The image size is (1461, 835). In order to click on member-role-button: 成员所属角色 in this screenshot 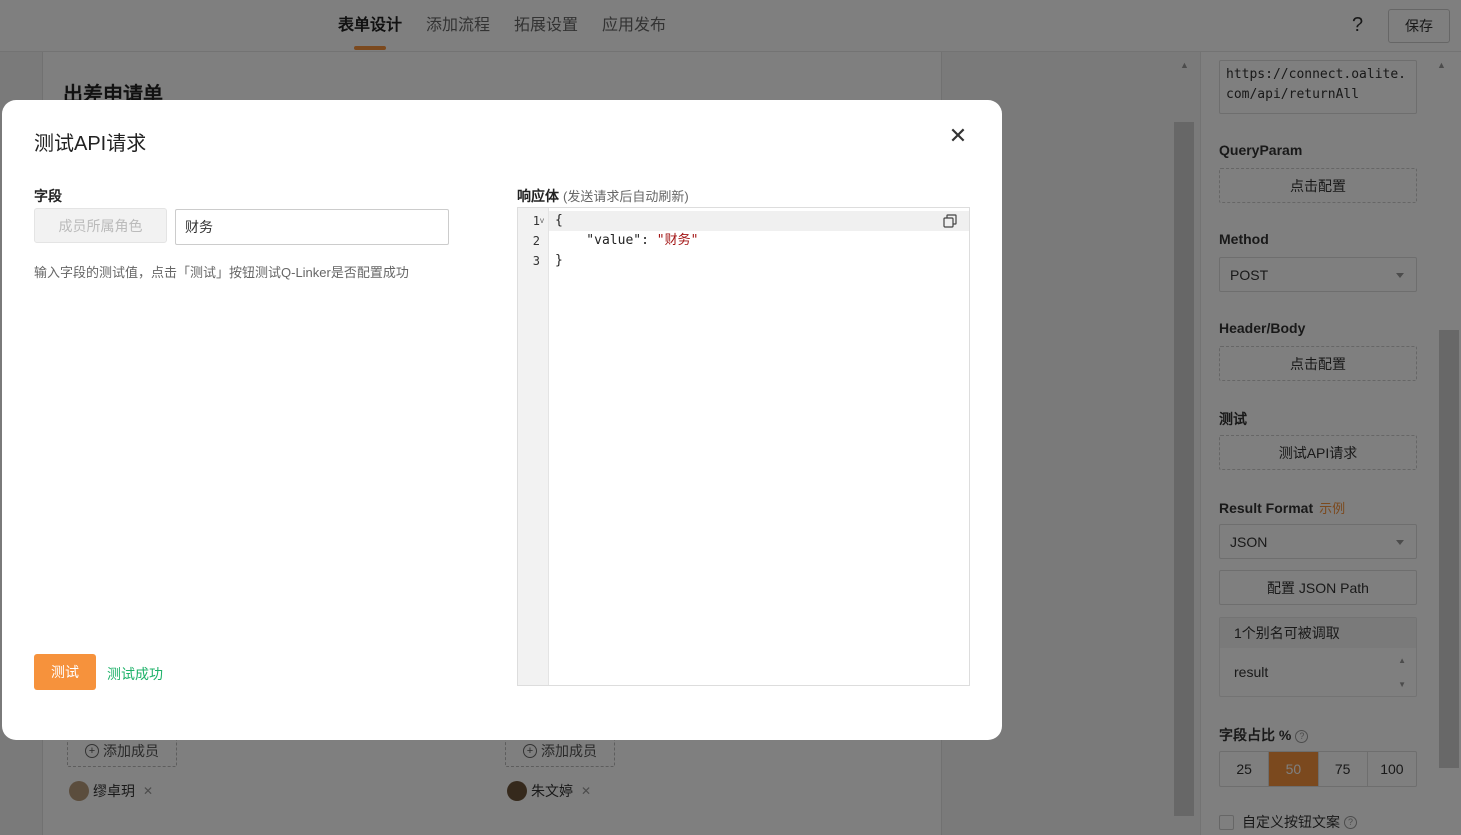, I will do `click(100, 225)`.